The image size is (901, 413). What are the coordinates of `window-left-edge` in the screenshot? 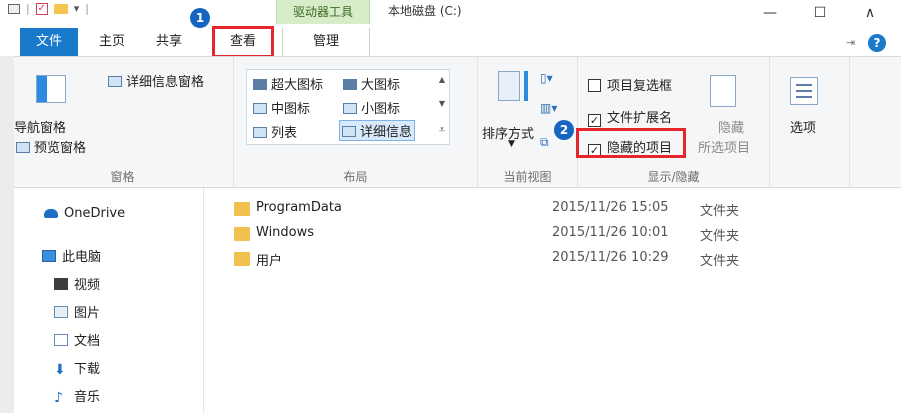 It's located at (7, 234).